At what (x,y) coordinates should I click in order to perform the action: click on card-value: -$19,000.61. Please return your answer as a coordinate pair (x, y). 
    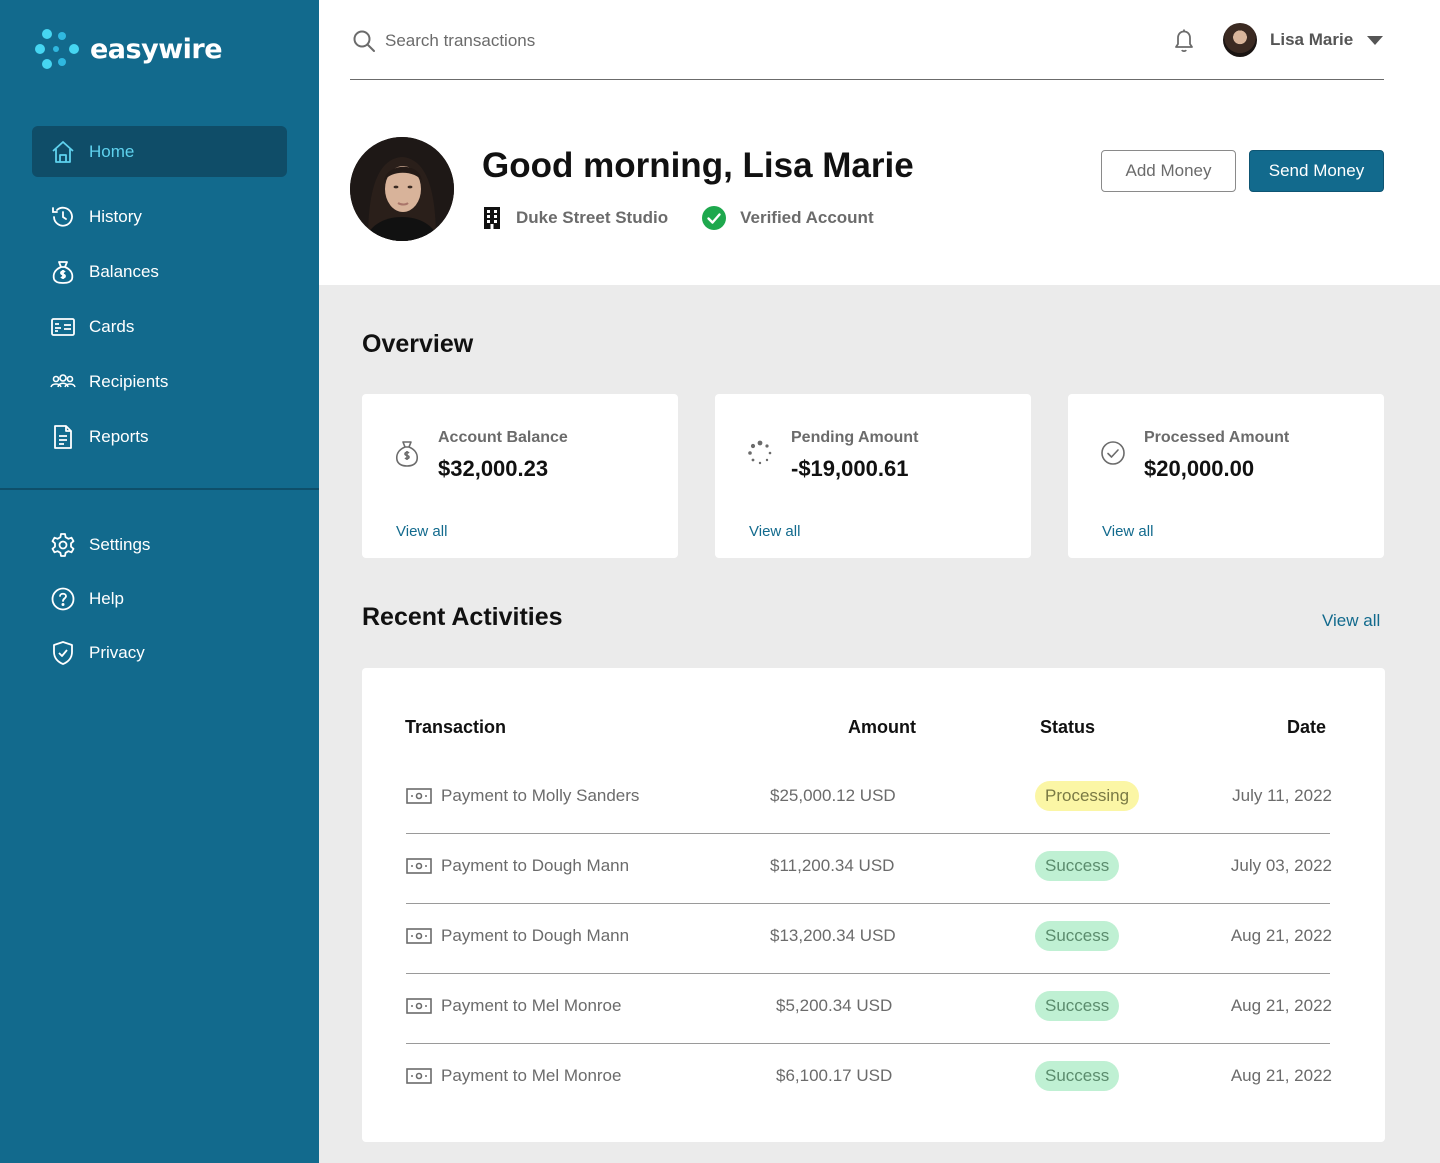
    Looking at the image, I should click on (850, 468).